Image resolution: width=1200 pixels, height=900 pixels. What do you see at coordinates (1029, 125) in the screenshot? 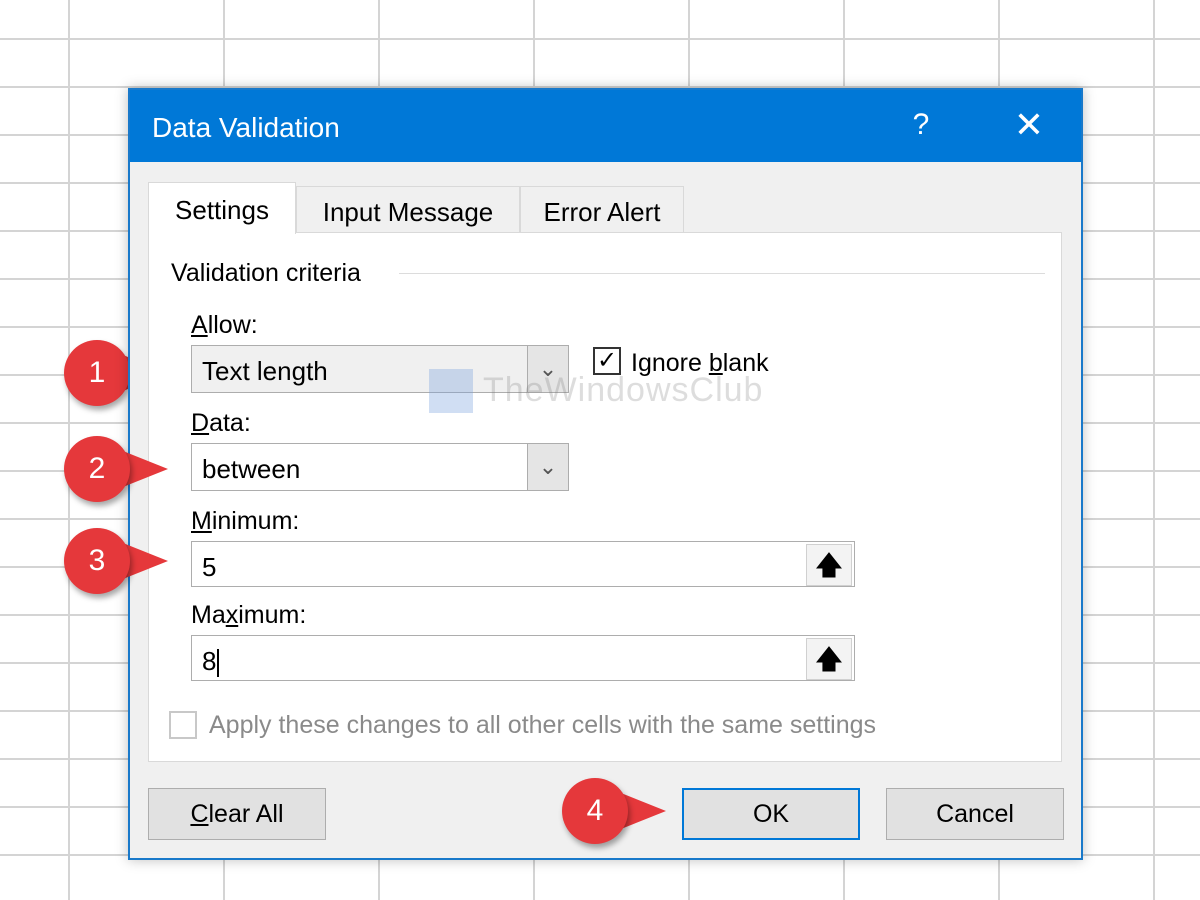
I see `close-icon: ✕` at bounding box center [1029, 125].